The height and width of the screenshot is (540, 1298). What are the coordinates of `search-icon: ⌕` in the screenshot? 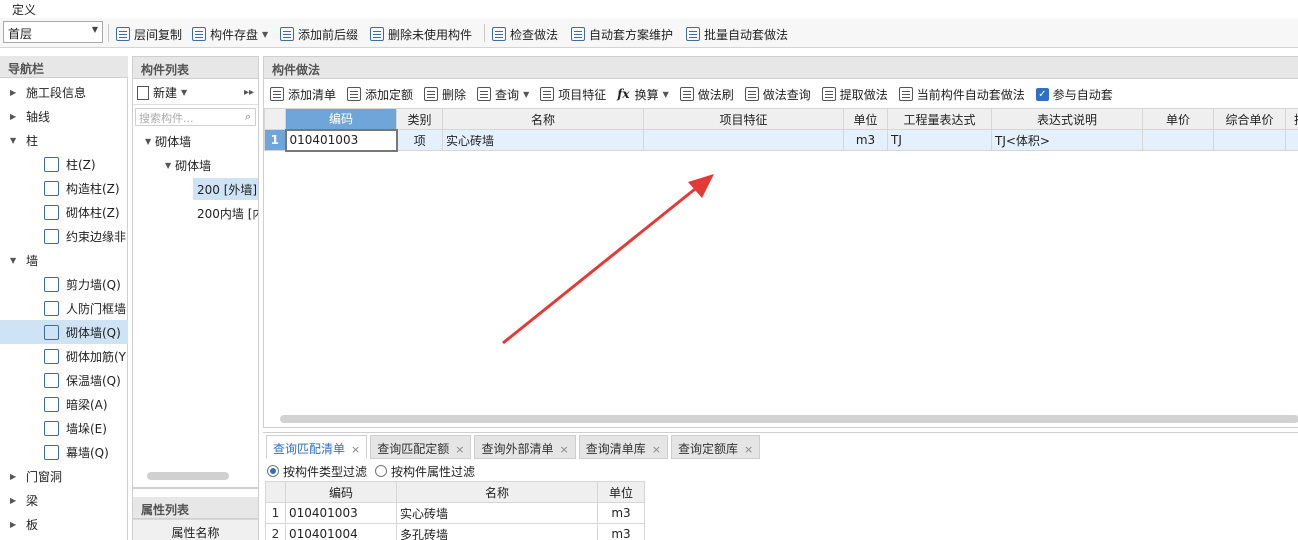 It's located at (248, 117).